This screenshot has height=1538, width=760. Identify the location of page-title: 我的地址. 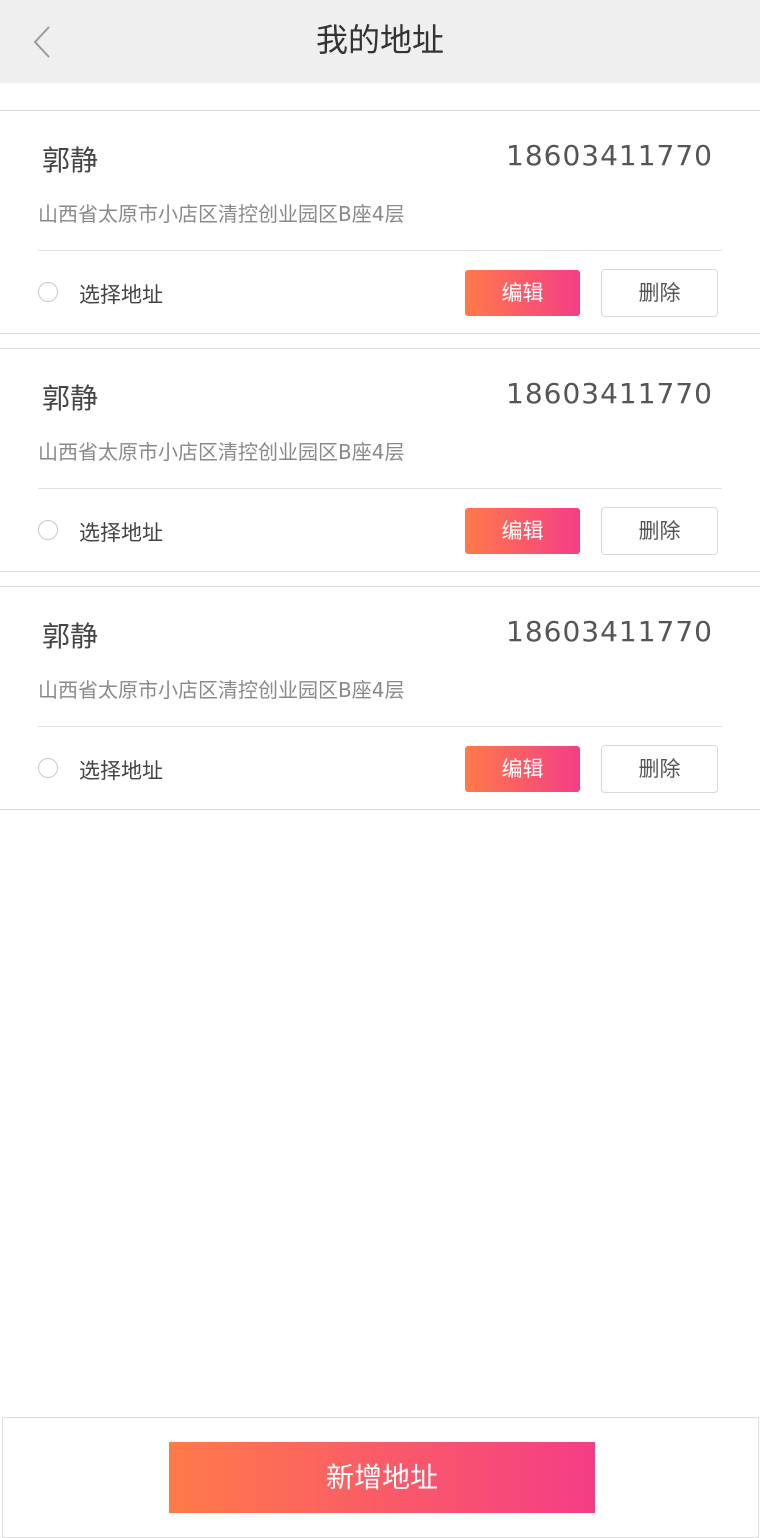
(379, 40).